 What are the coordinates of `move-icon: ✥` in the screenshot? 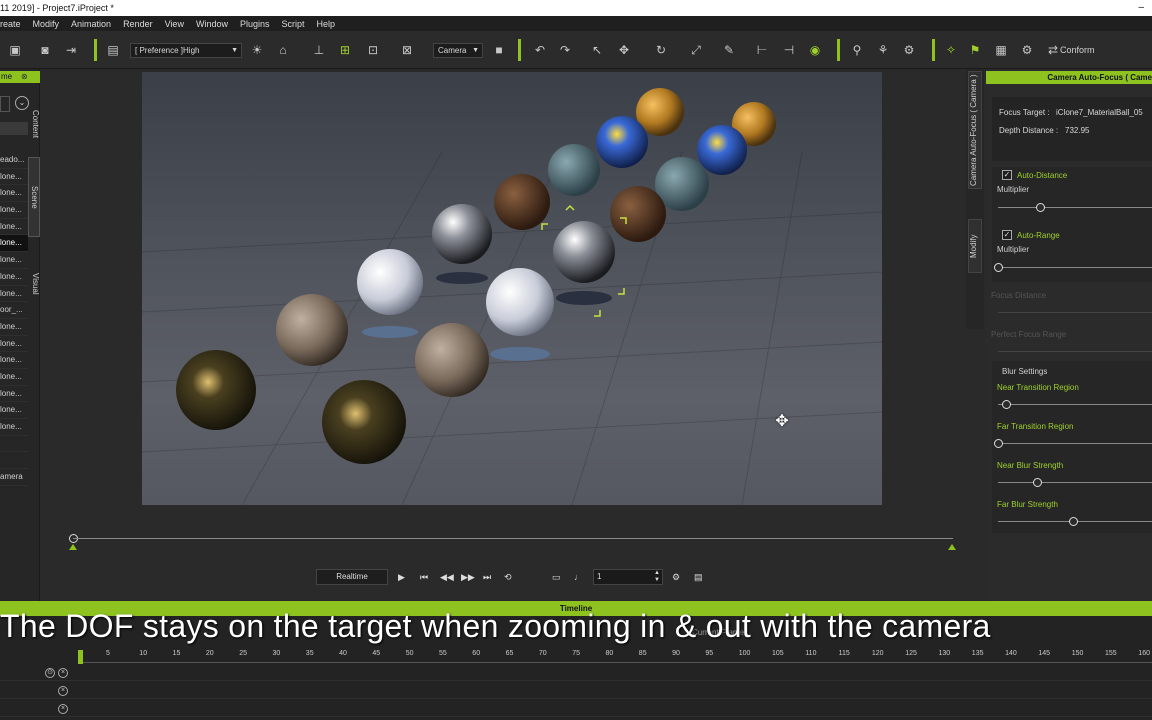 It's located at (624, 50).